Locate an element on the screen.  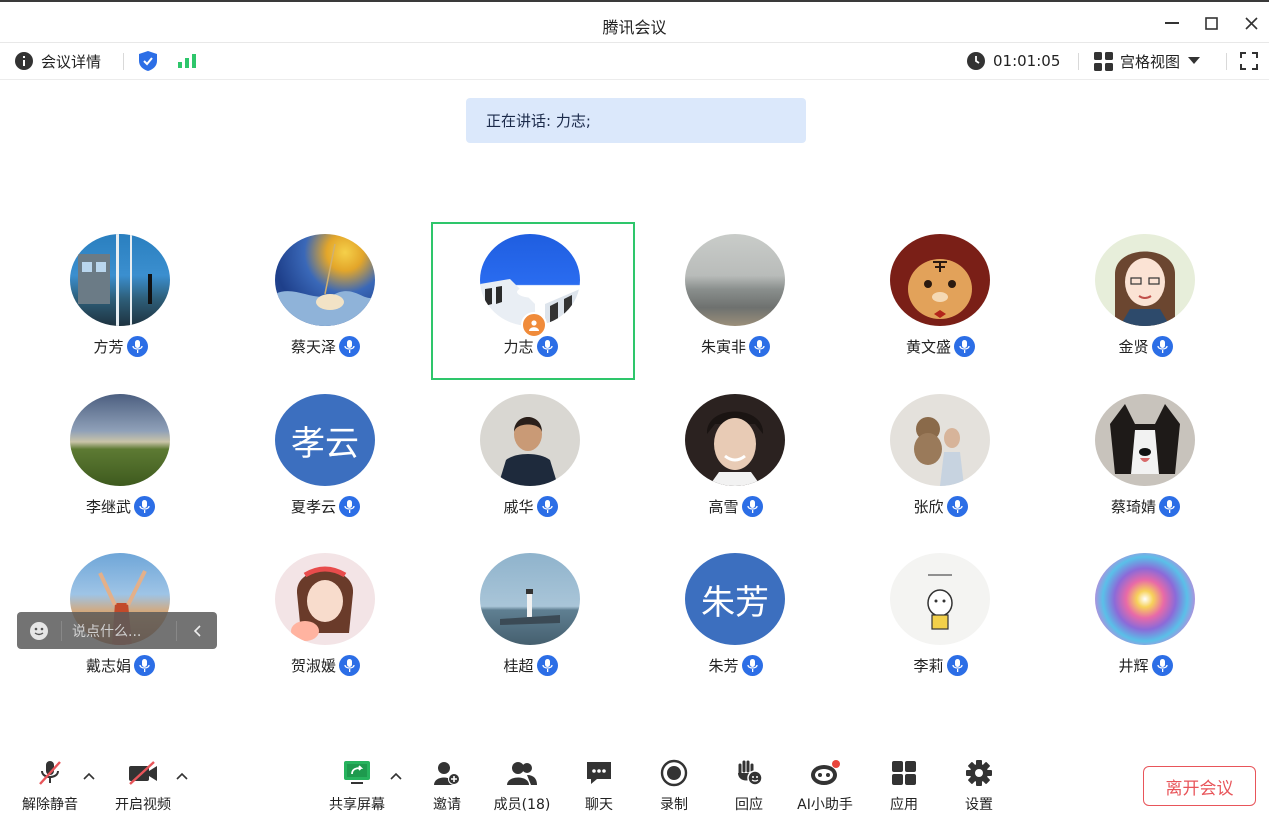
shield-icon is located at coordinates (148, 61).